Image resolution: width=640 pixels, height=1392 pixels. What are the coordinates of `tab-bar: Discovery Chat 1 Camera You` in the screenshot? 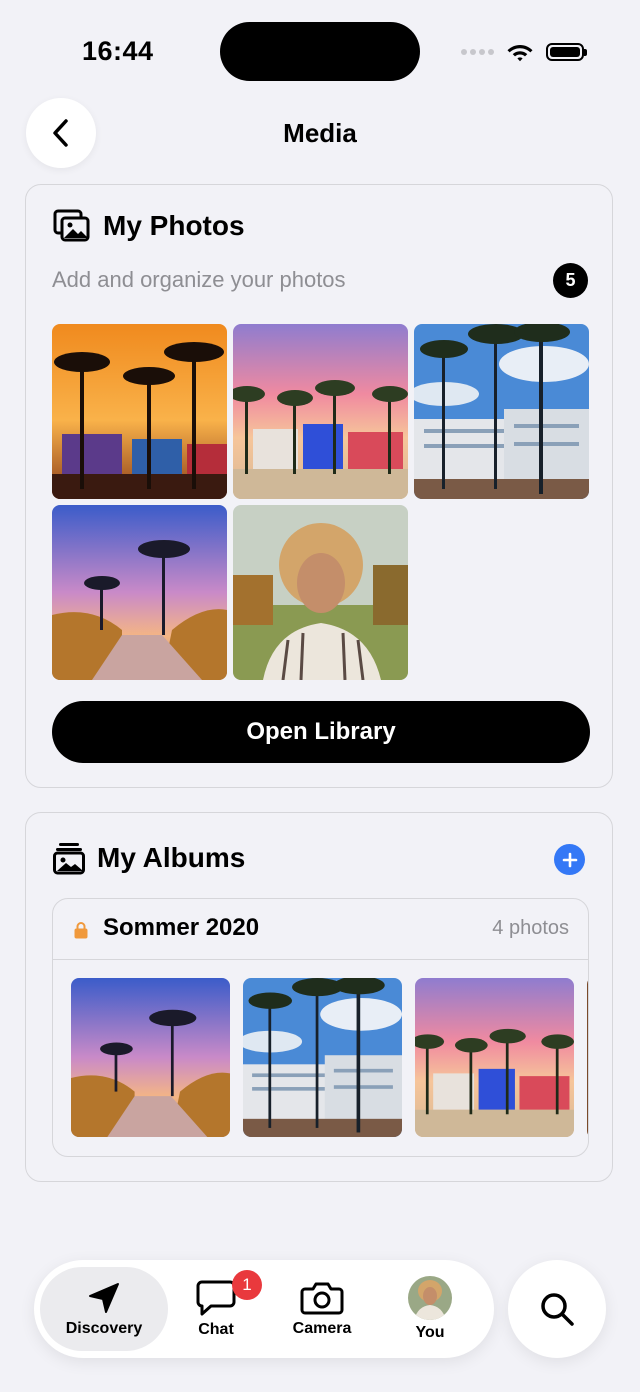 It's located at (264, 1309).